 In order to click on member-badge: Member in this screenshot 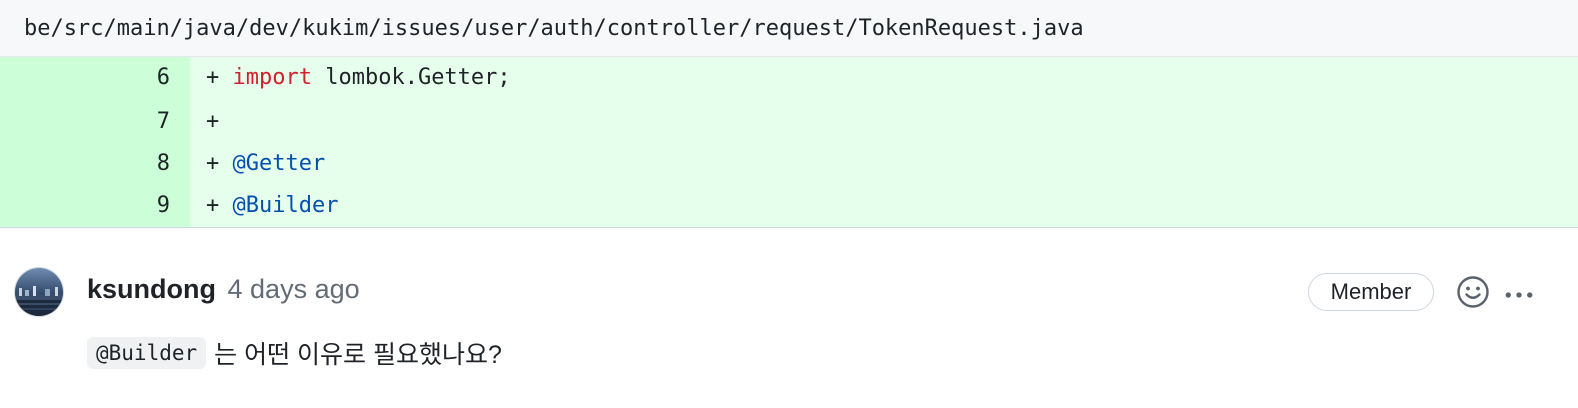, I will do `click(1371, 292)`.